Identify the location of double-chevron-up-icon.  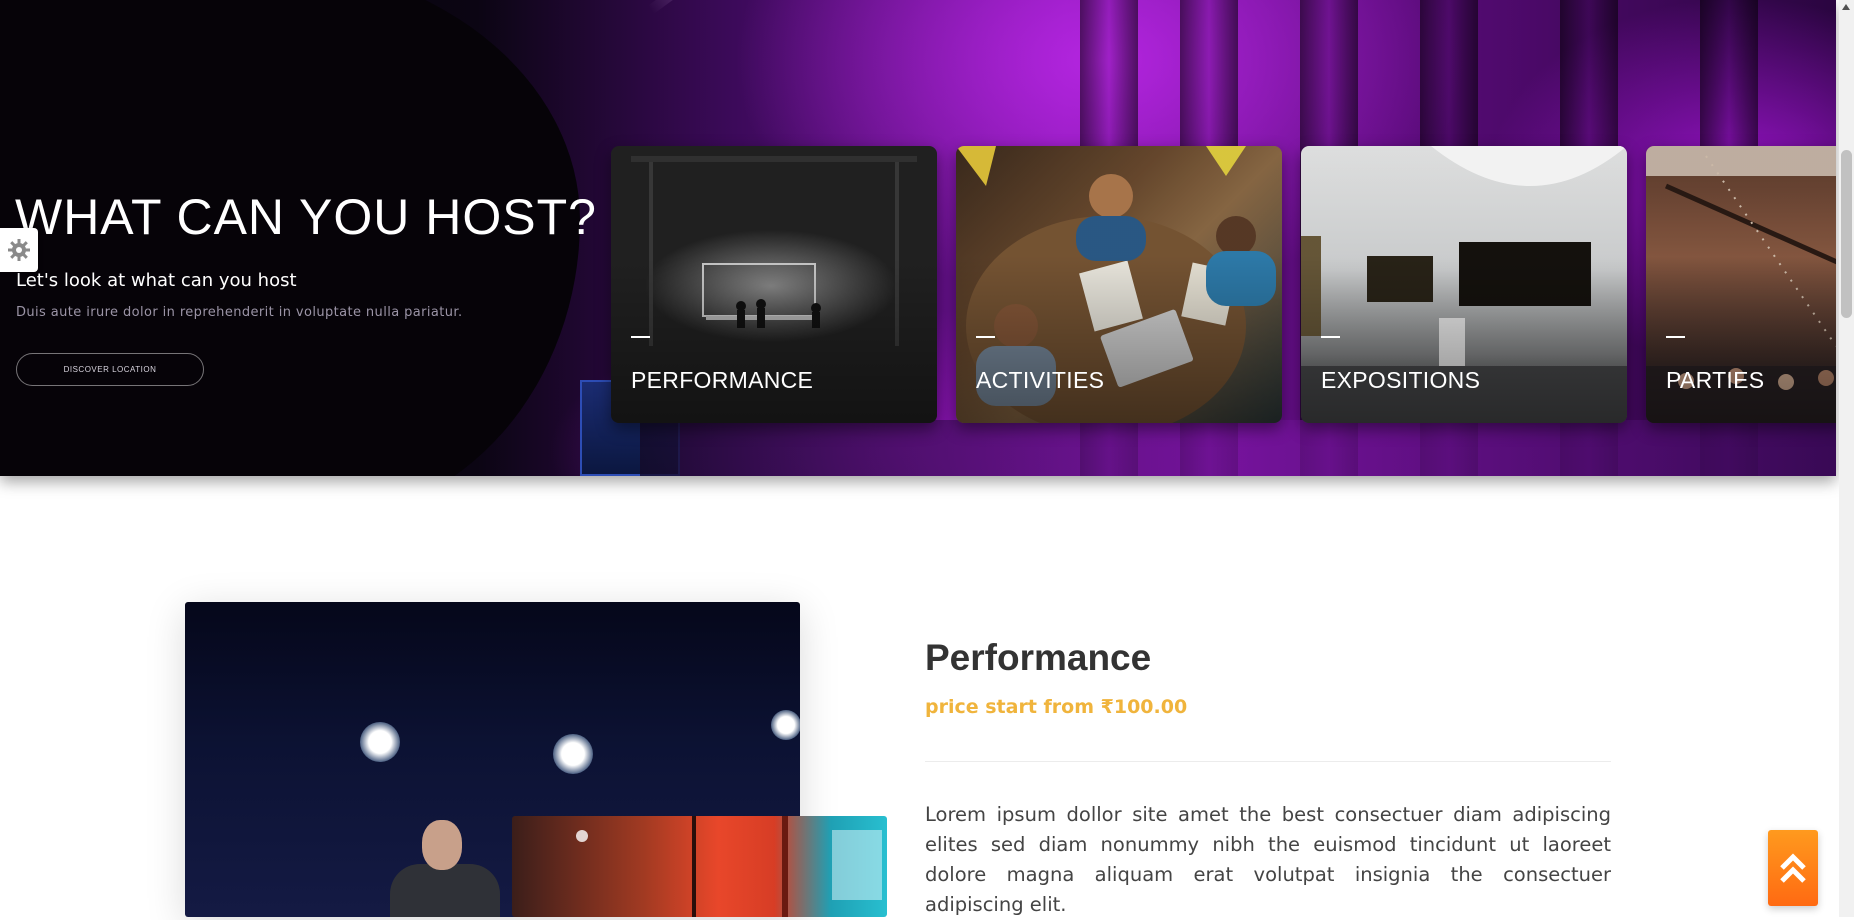
(1793, 868).